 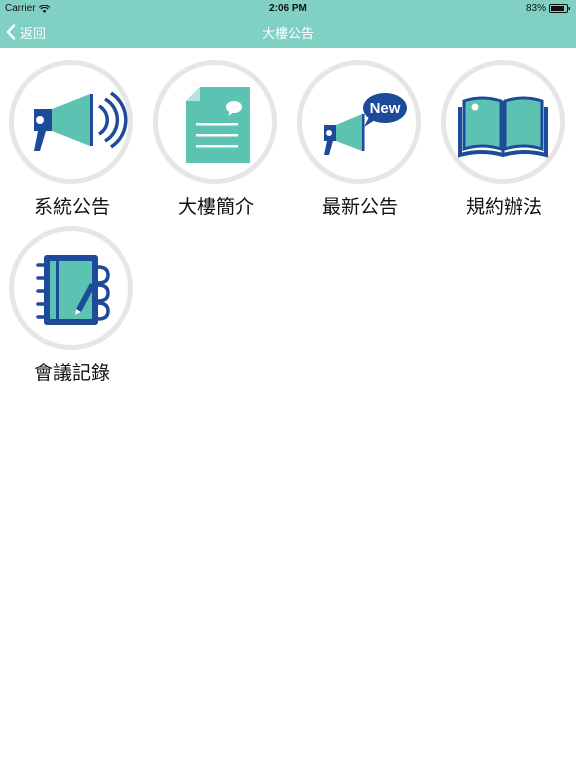 I want to click on header: Carrier 2:06 PM 83% 返回 大樓公告, so click(x=288, y=24).